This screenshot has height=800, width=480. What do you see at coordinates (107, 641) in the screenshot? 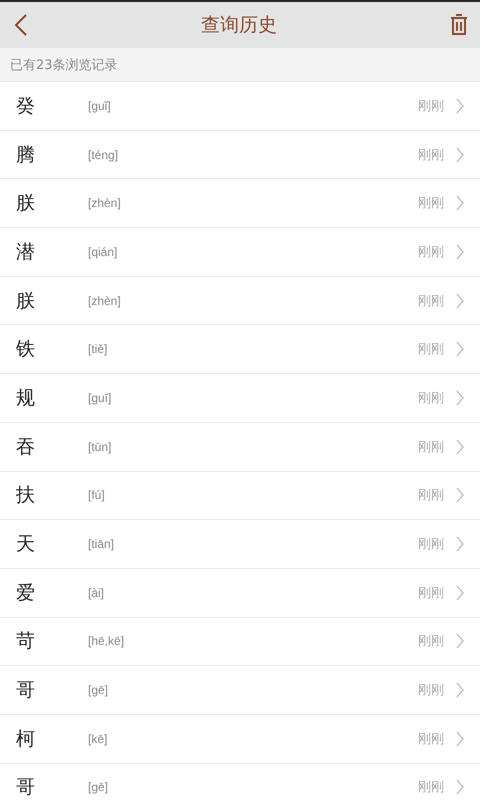
I see `pinyin: [hē,kē]` at bounding box center [107, 641].